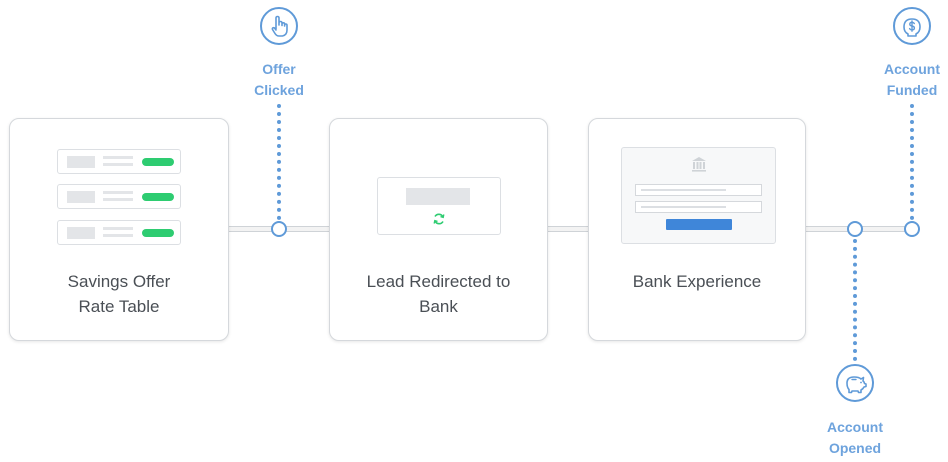 The image size is (948, 462). What do you see at coordinates (697, 281) in the screenshot?
I see `step-label: Bank Experience` at bounding box center [697, 281].